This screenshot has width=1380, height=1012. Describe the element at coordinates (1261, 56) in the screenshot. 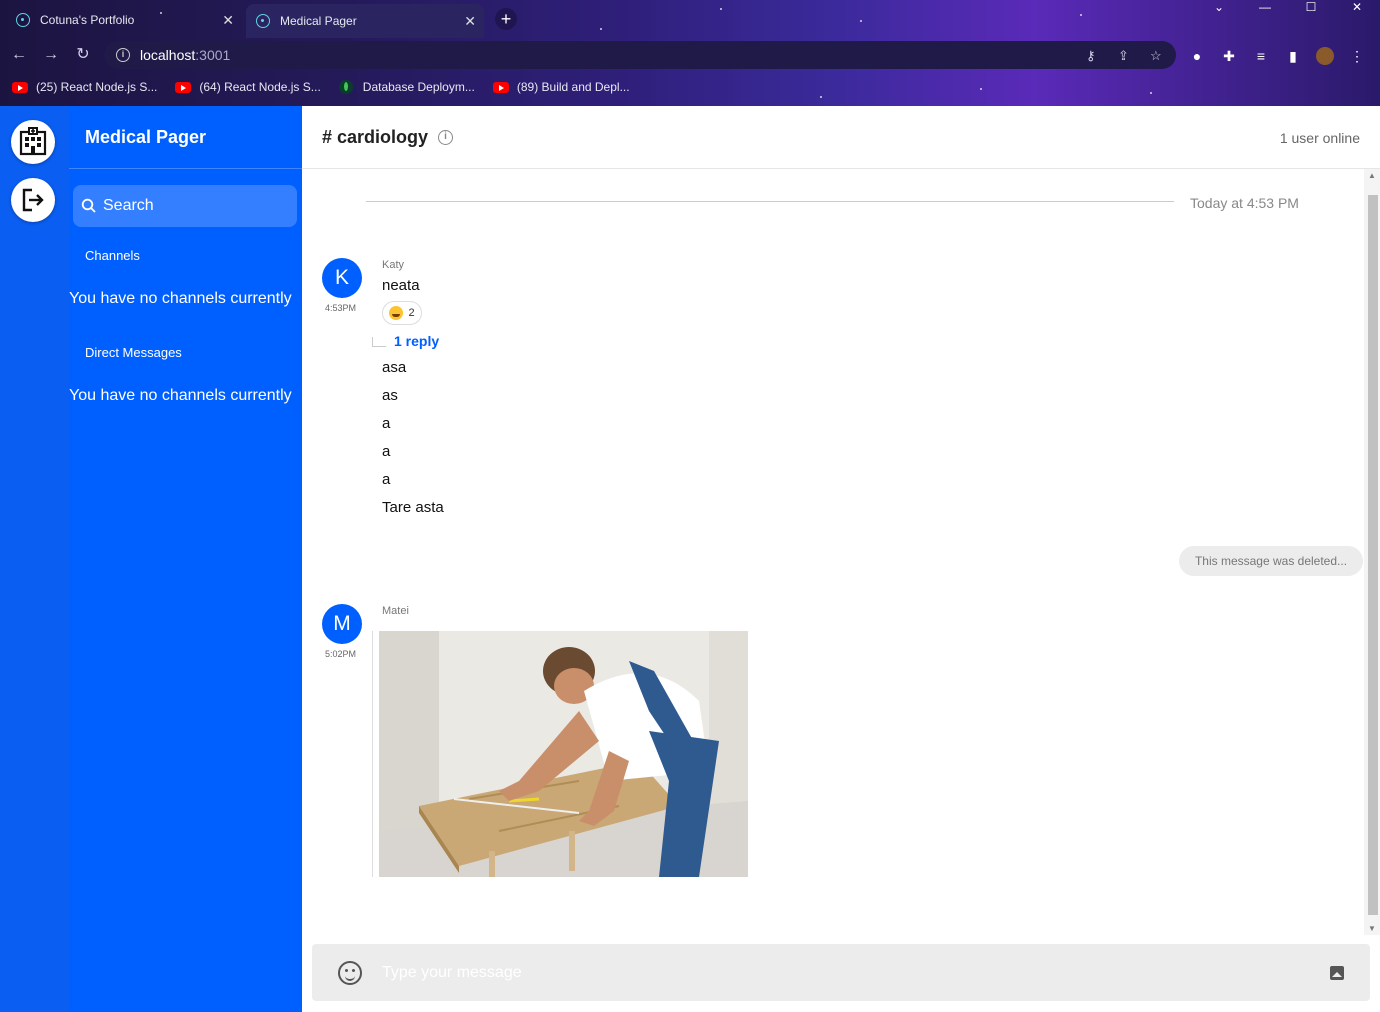

I see `media-queue-icon: ≡` at that location.